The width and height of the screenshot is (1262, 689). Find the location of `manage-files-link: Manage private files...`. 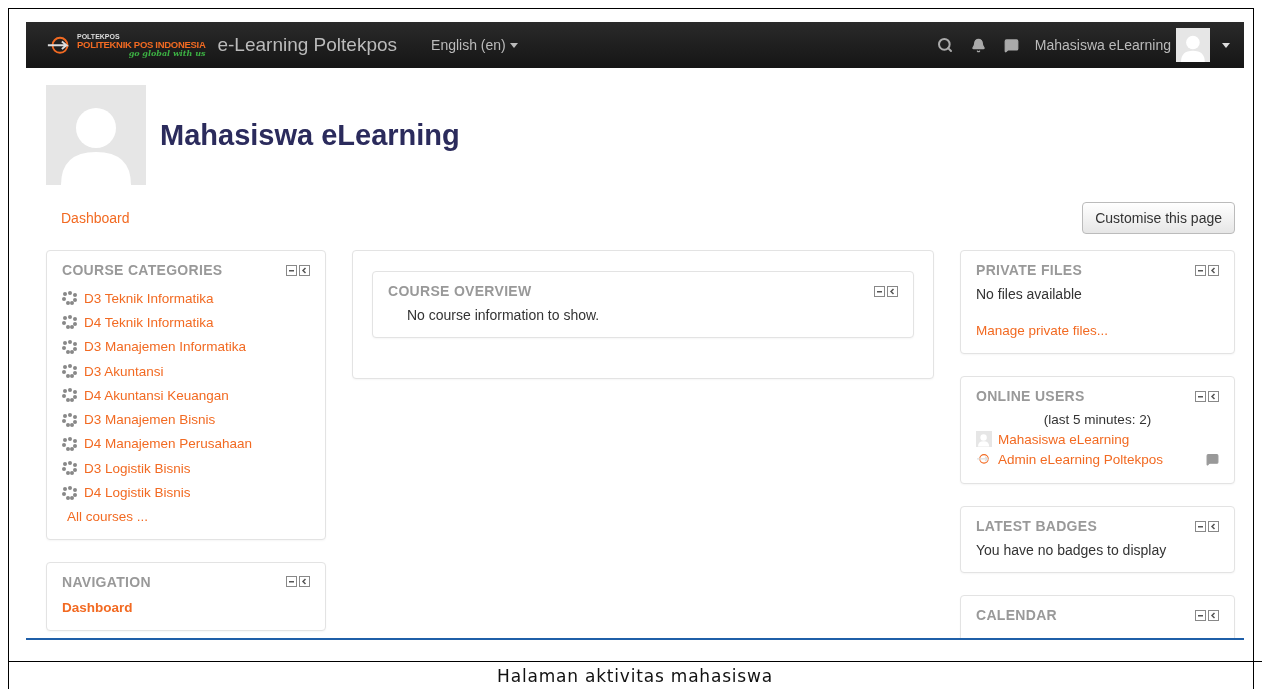

manage-files-link: Manage private files... is located at coordinates (1042, 330).